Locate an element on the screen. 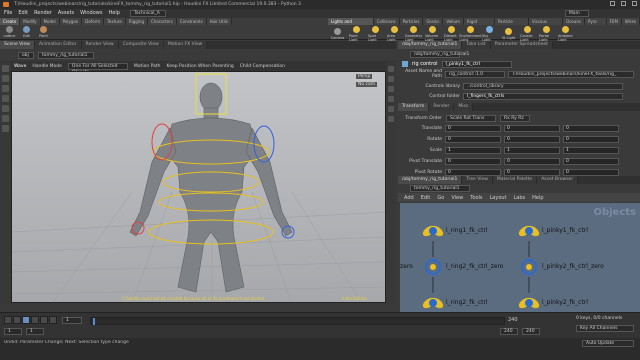  net-menu-help: Help is located at coordinates (537, 198).